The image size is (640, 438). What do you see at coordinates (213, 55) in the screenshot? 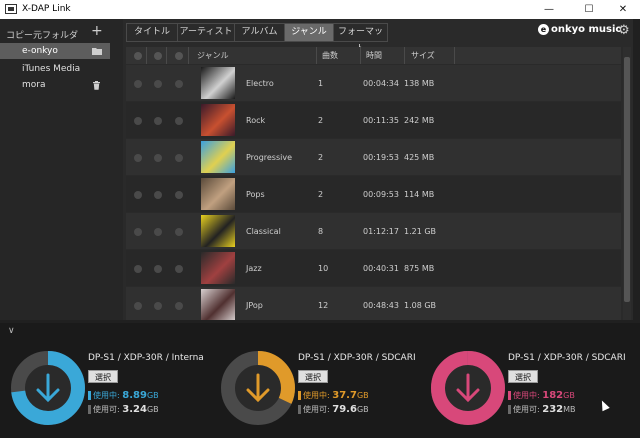
I see `column-header-genre: ジャンル` at bounding box center [213, 55].